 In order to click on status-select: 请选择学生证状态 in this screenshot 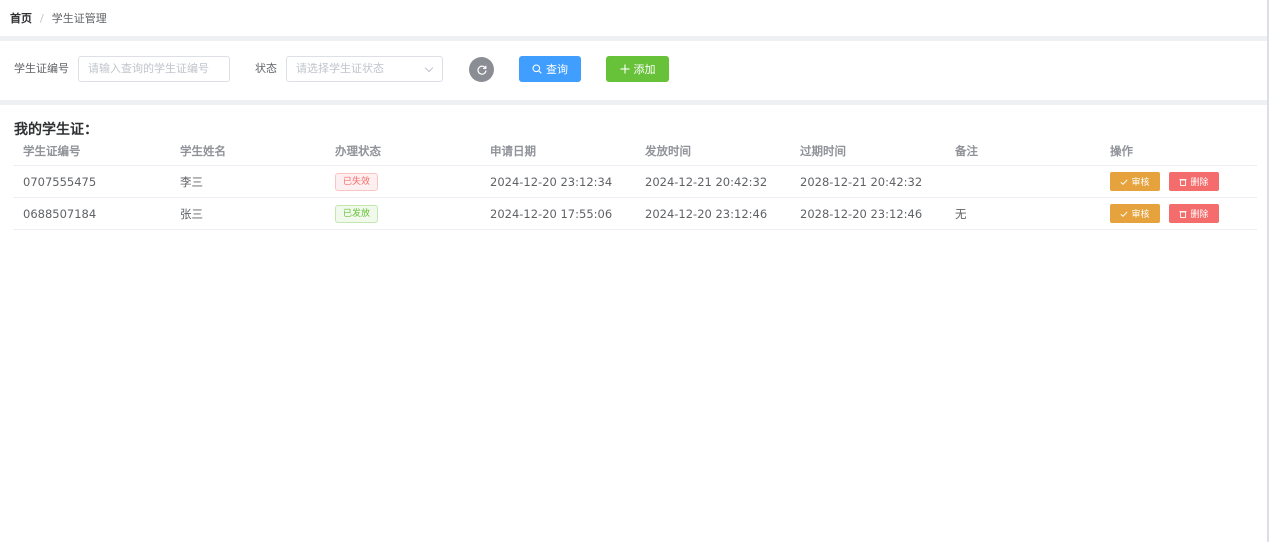, I will do `click(364, 69)`.